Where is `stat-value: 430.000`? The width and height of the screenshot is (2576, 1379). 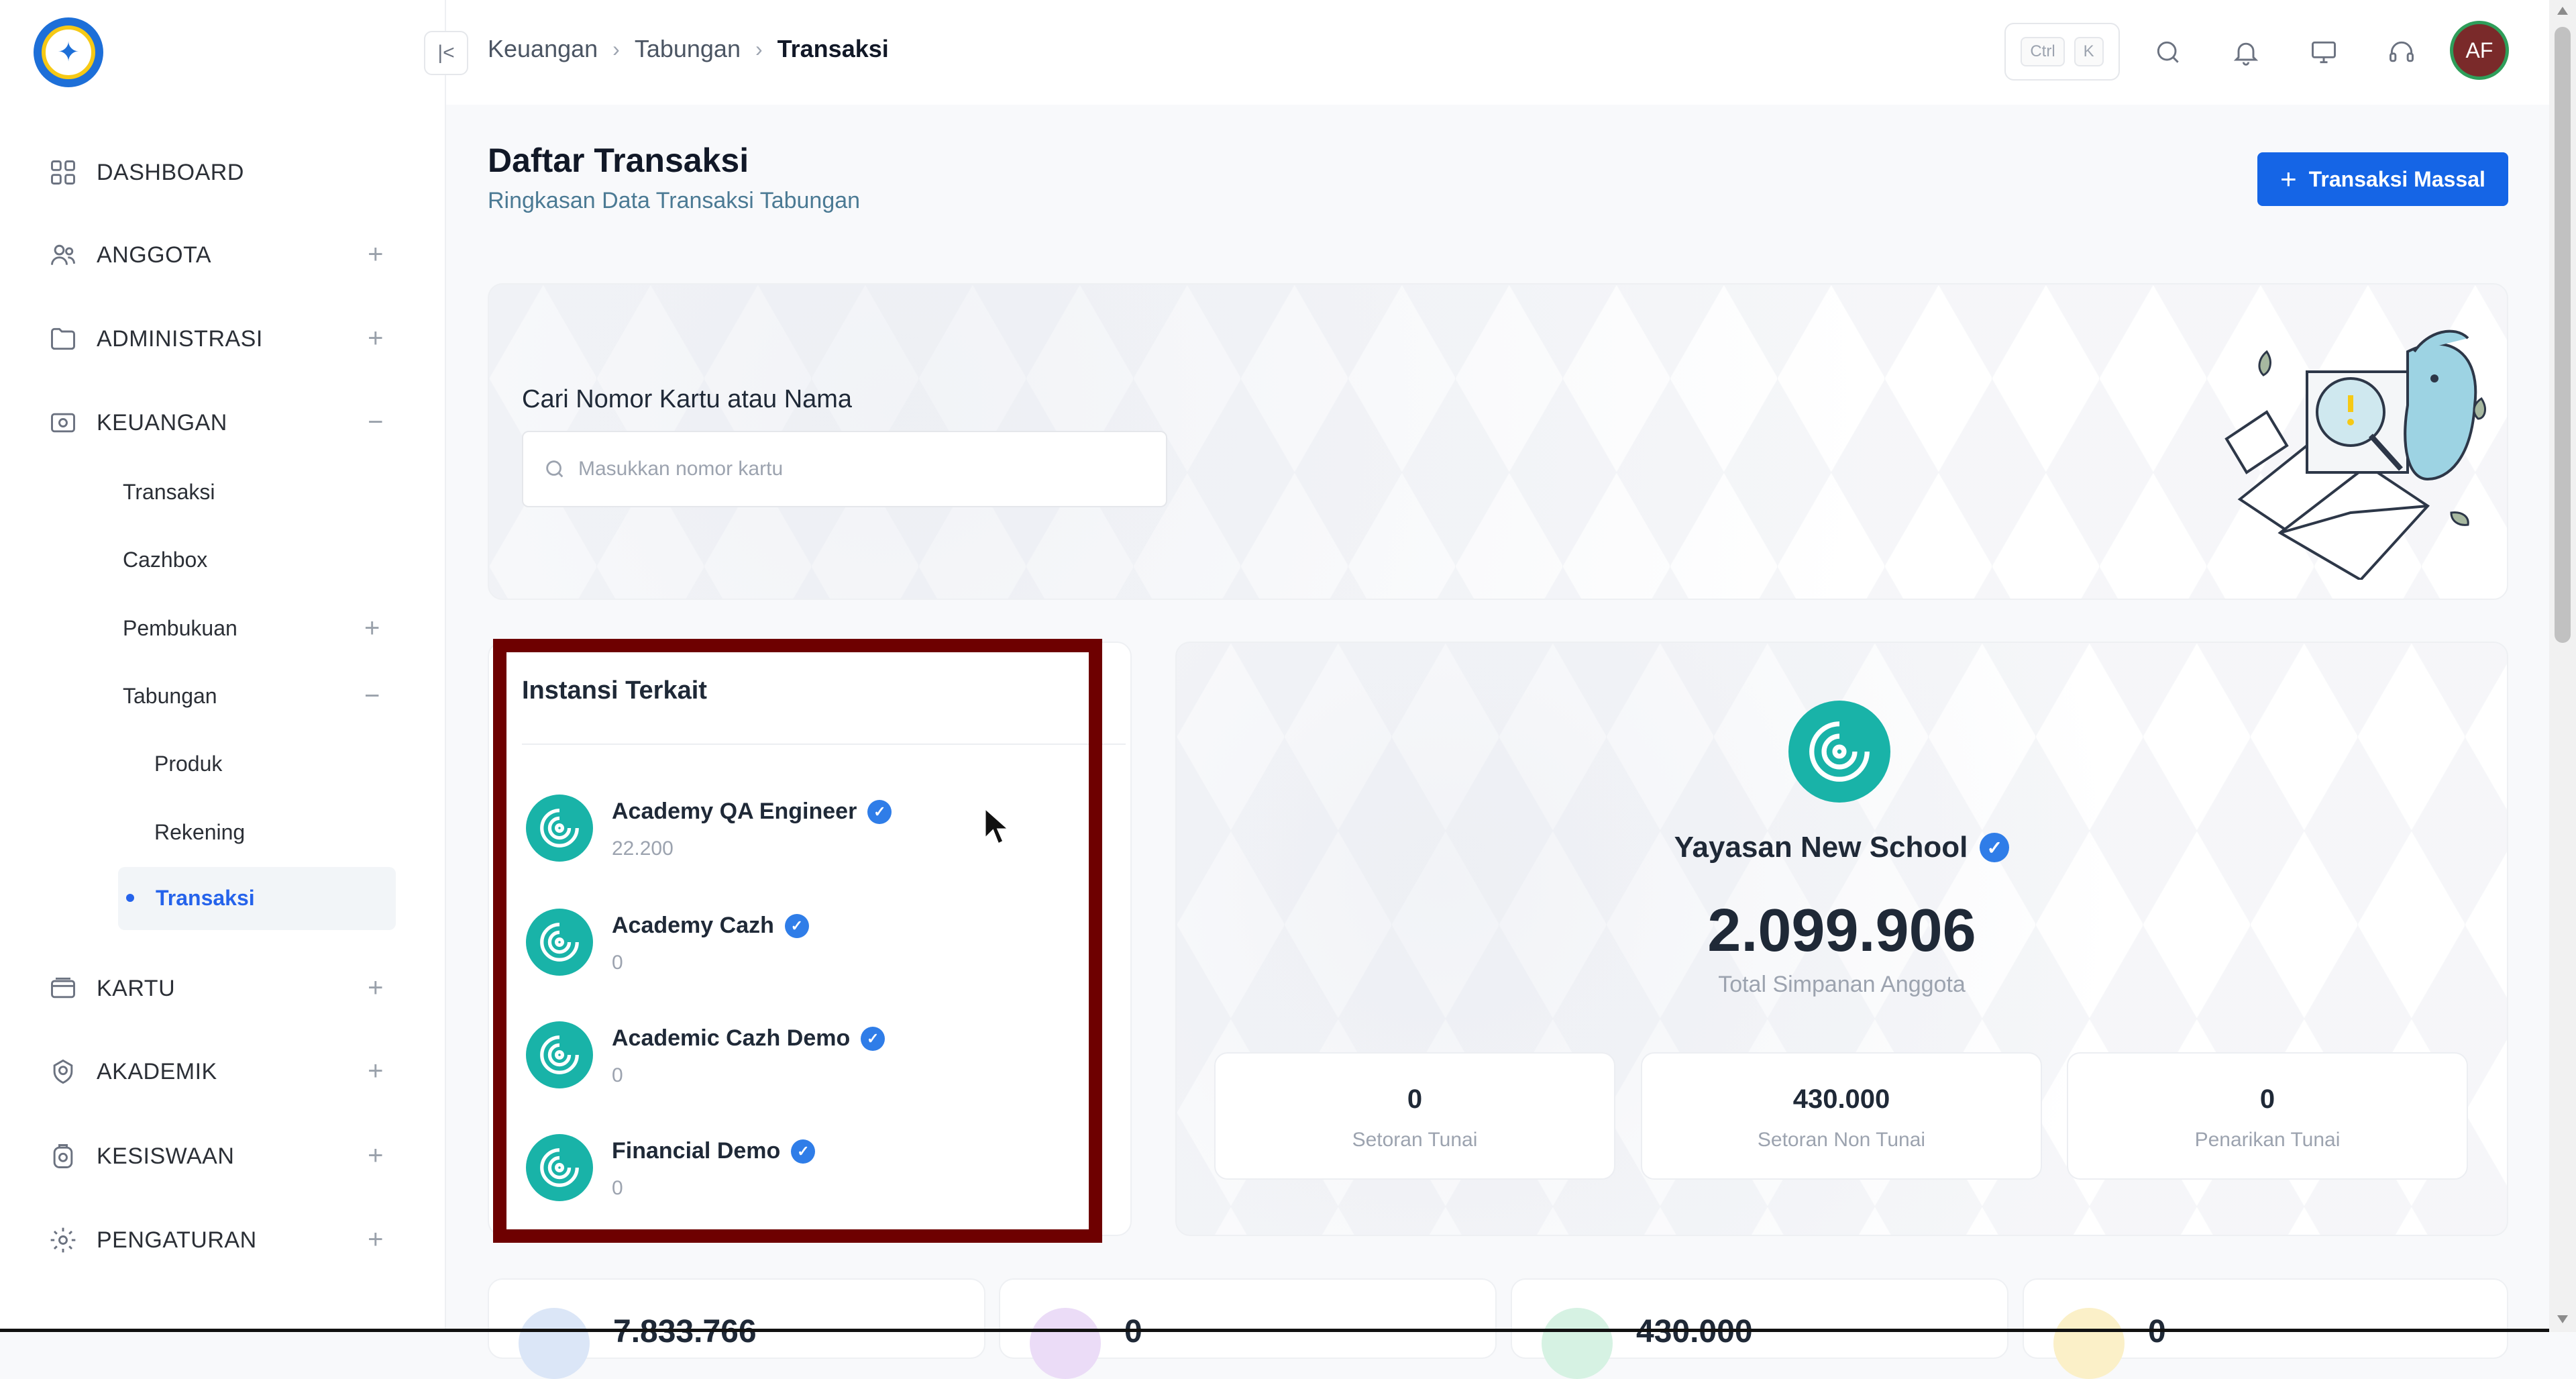
stat-value: 430.000 is located at coordinates (1841, 1099).